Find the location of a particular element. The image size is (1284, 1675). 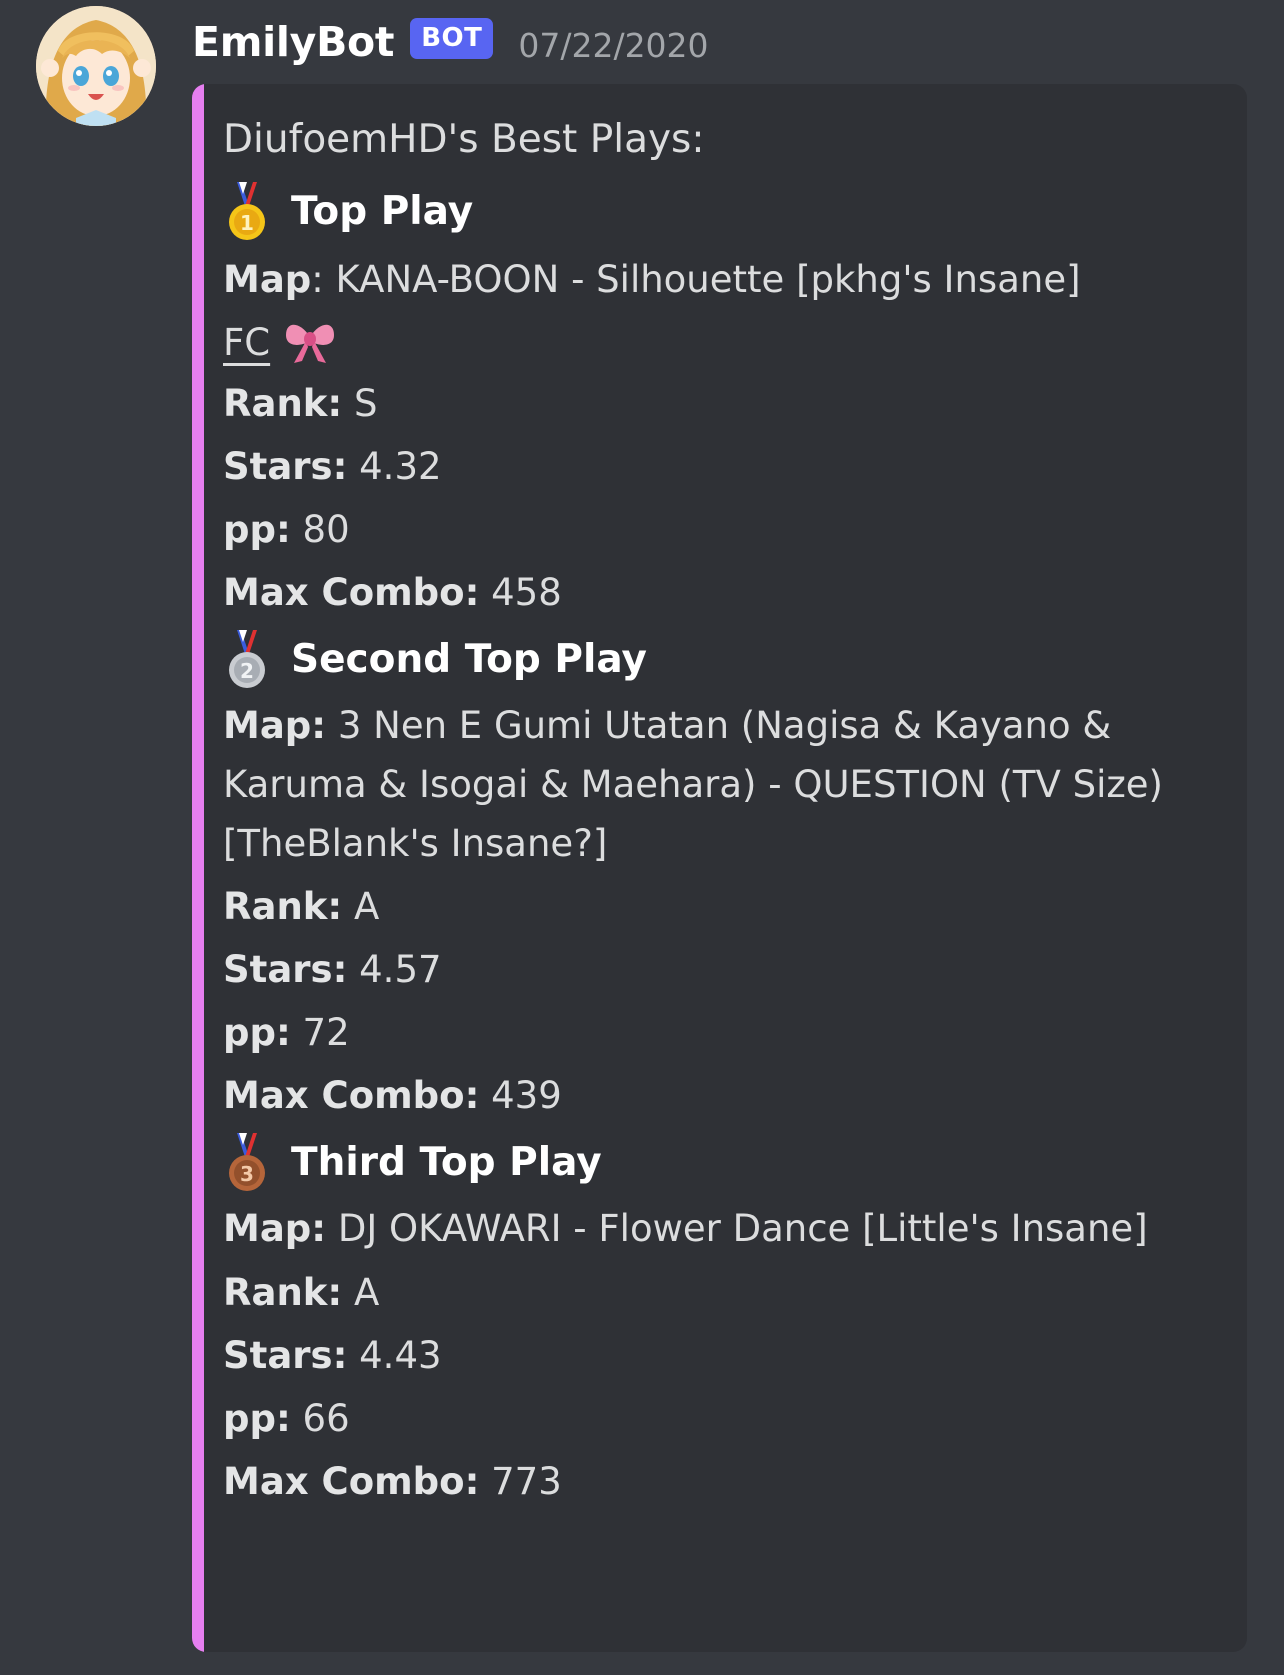

play-heading-label: Second Top Play is located at coordinates (469, 659).